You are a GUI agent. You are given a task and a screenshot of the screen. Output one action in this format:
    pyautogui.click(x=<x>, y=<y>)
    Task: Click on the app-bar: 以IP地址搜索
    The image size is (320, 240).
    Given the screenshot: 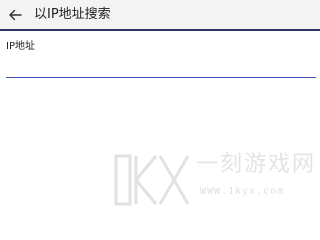 What is the action you would take?
    pyautogui.click(x=160, y=15)
    